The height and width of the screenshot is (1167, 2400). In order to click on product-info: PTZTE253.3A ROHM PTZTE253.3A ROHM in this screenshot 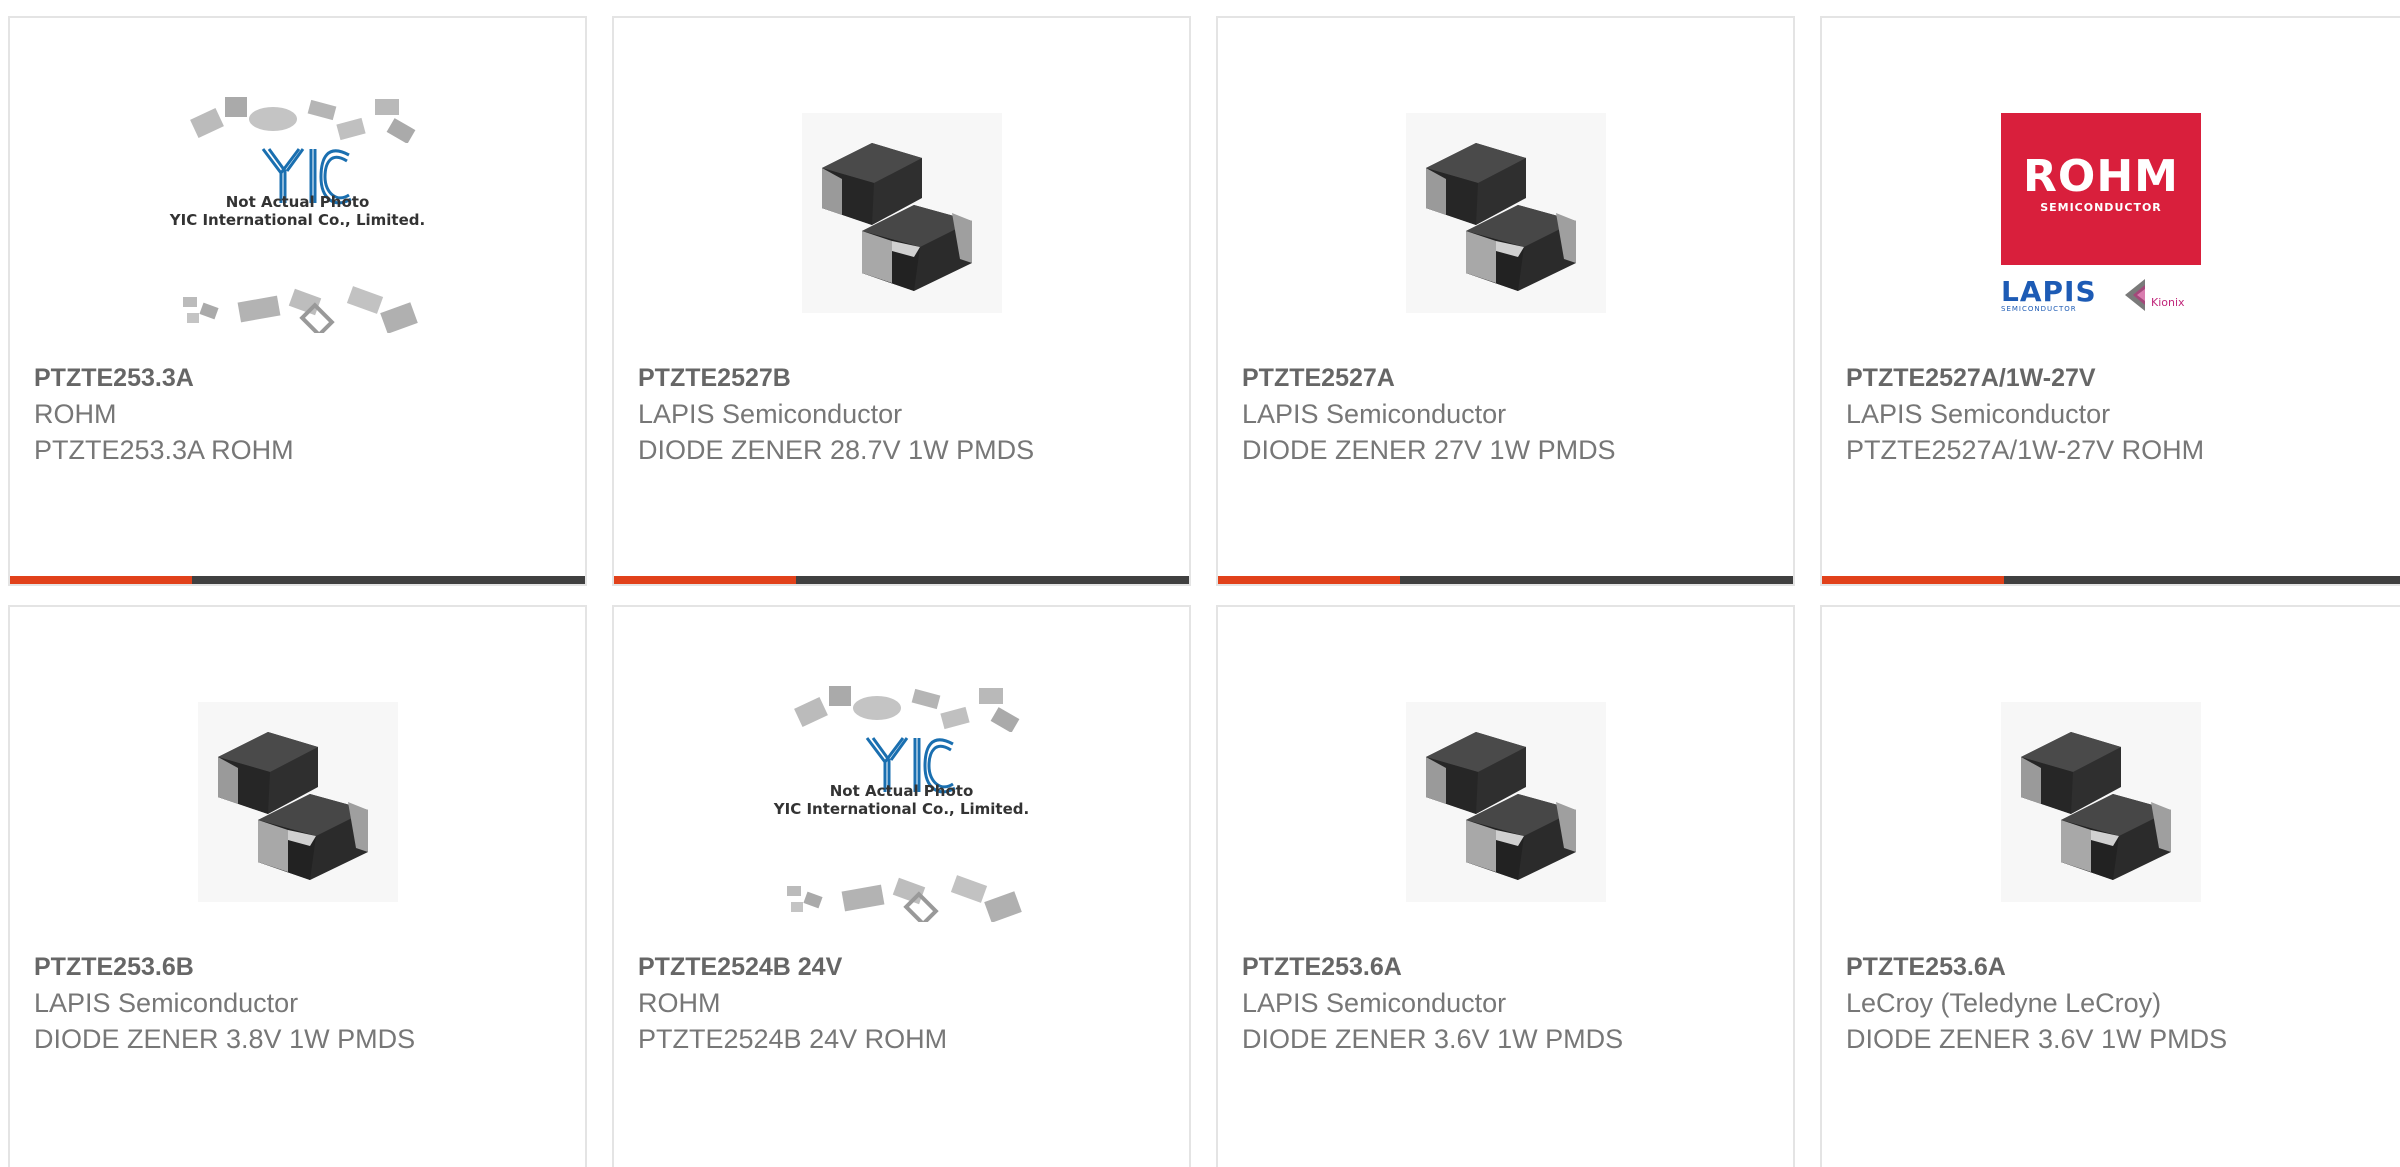, I will do `click(301, 414)`.